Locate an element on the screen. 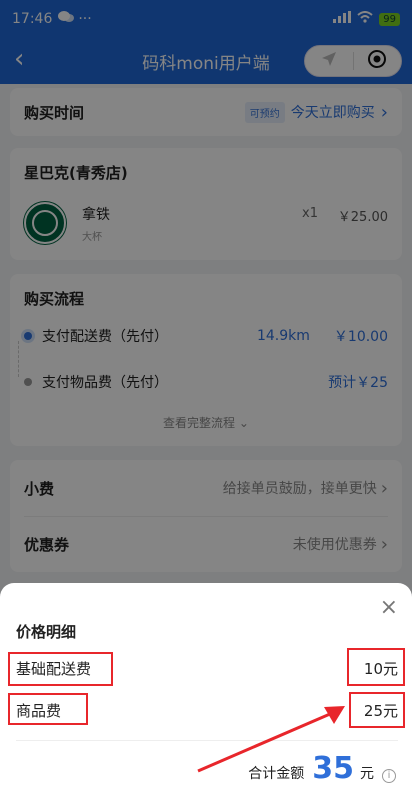 This screenshot has height=811, width=412. annotation-arrow-icon is located at coordinates (271, 739).